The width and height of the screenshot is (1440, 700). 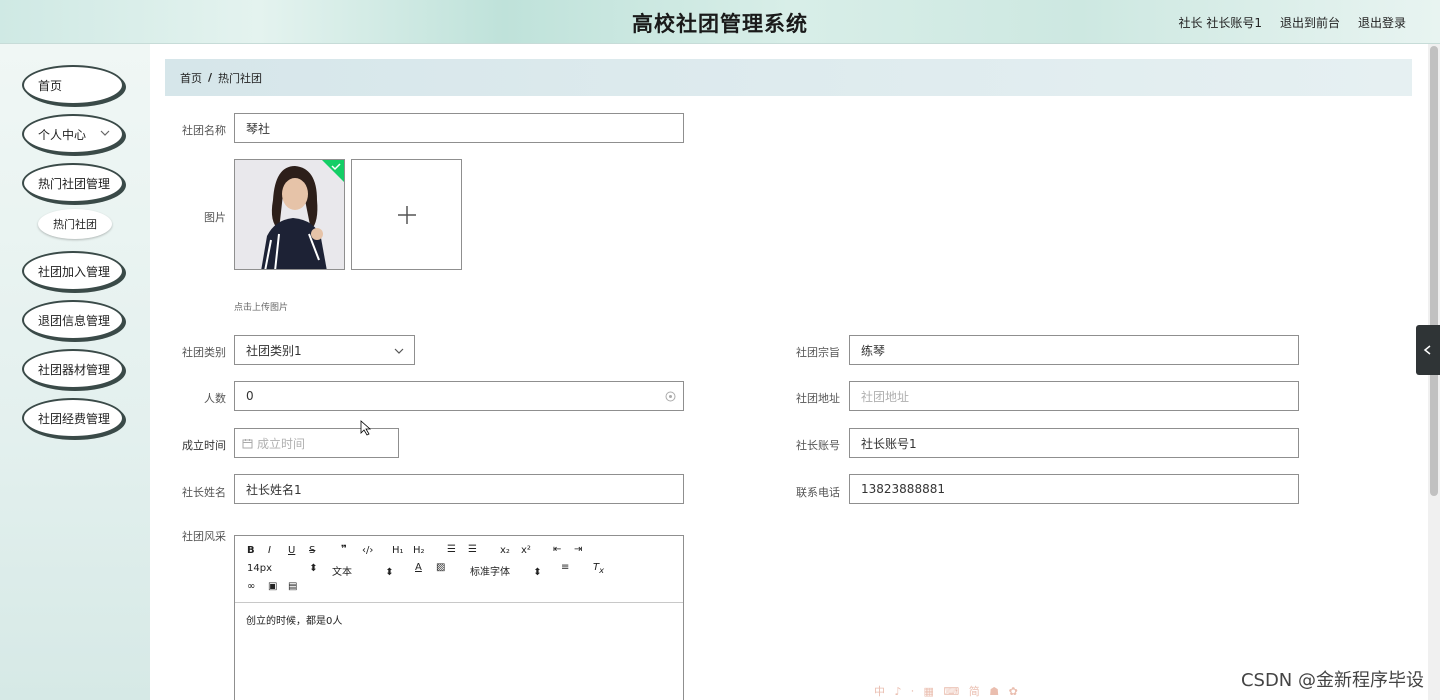 I want to click on editor-content: 创立的时候，都是0人, so click(x=459, y=619).